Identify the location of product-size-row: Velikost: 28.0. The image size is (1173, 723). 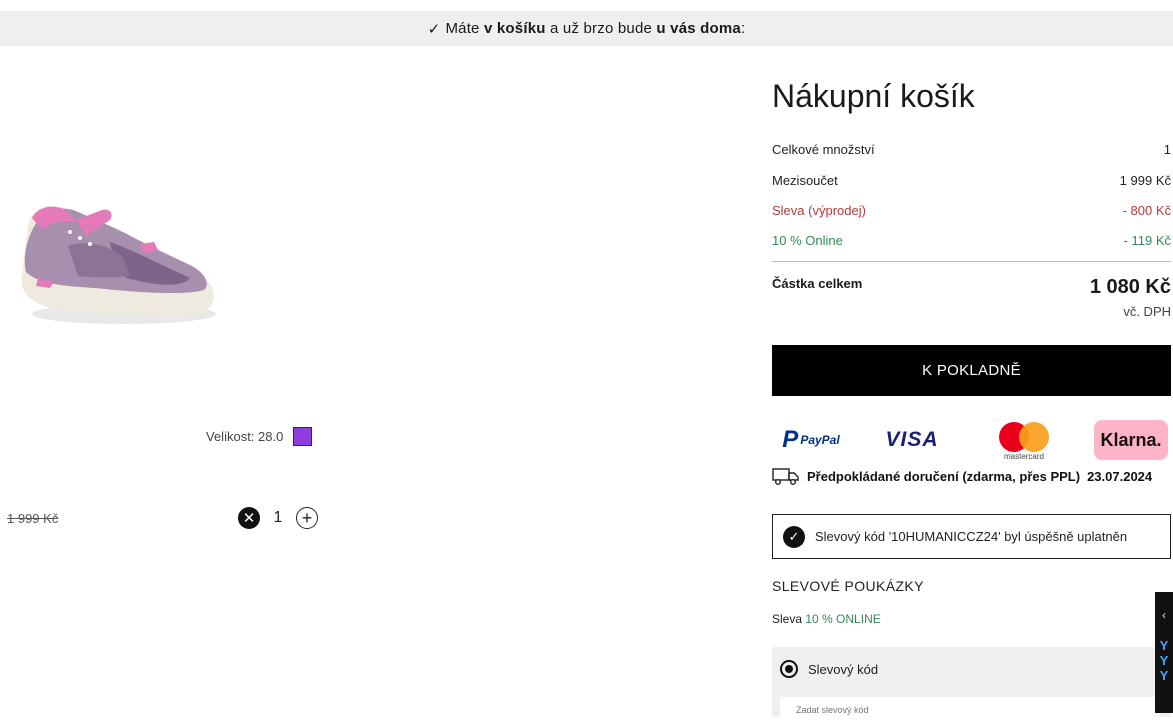
(259, 436).